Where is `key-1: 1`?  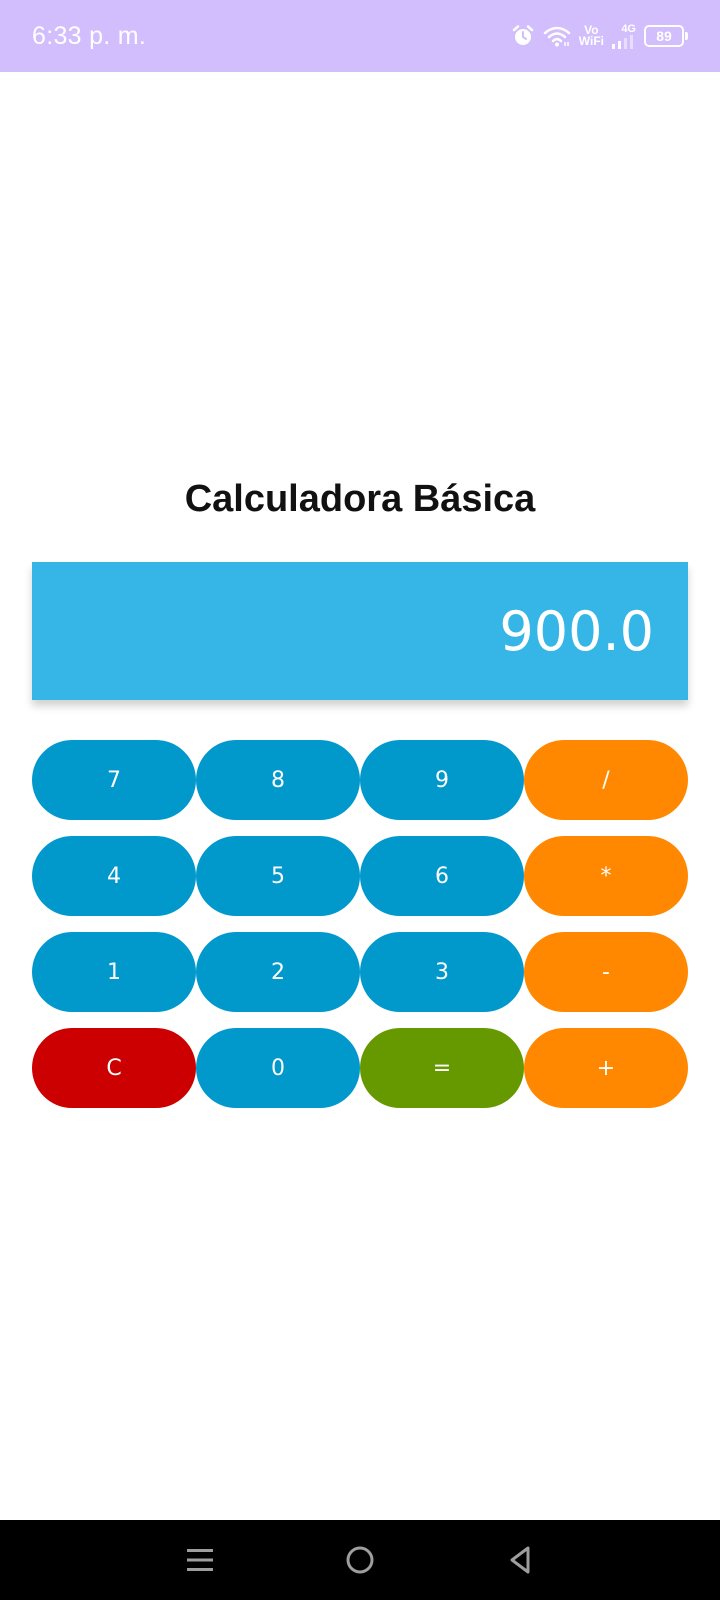 key-1: 1 is located at coordinates (114, 972).